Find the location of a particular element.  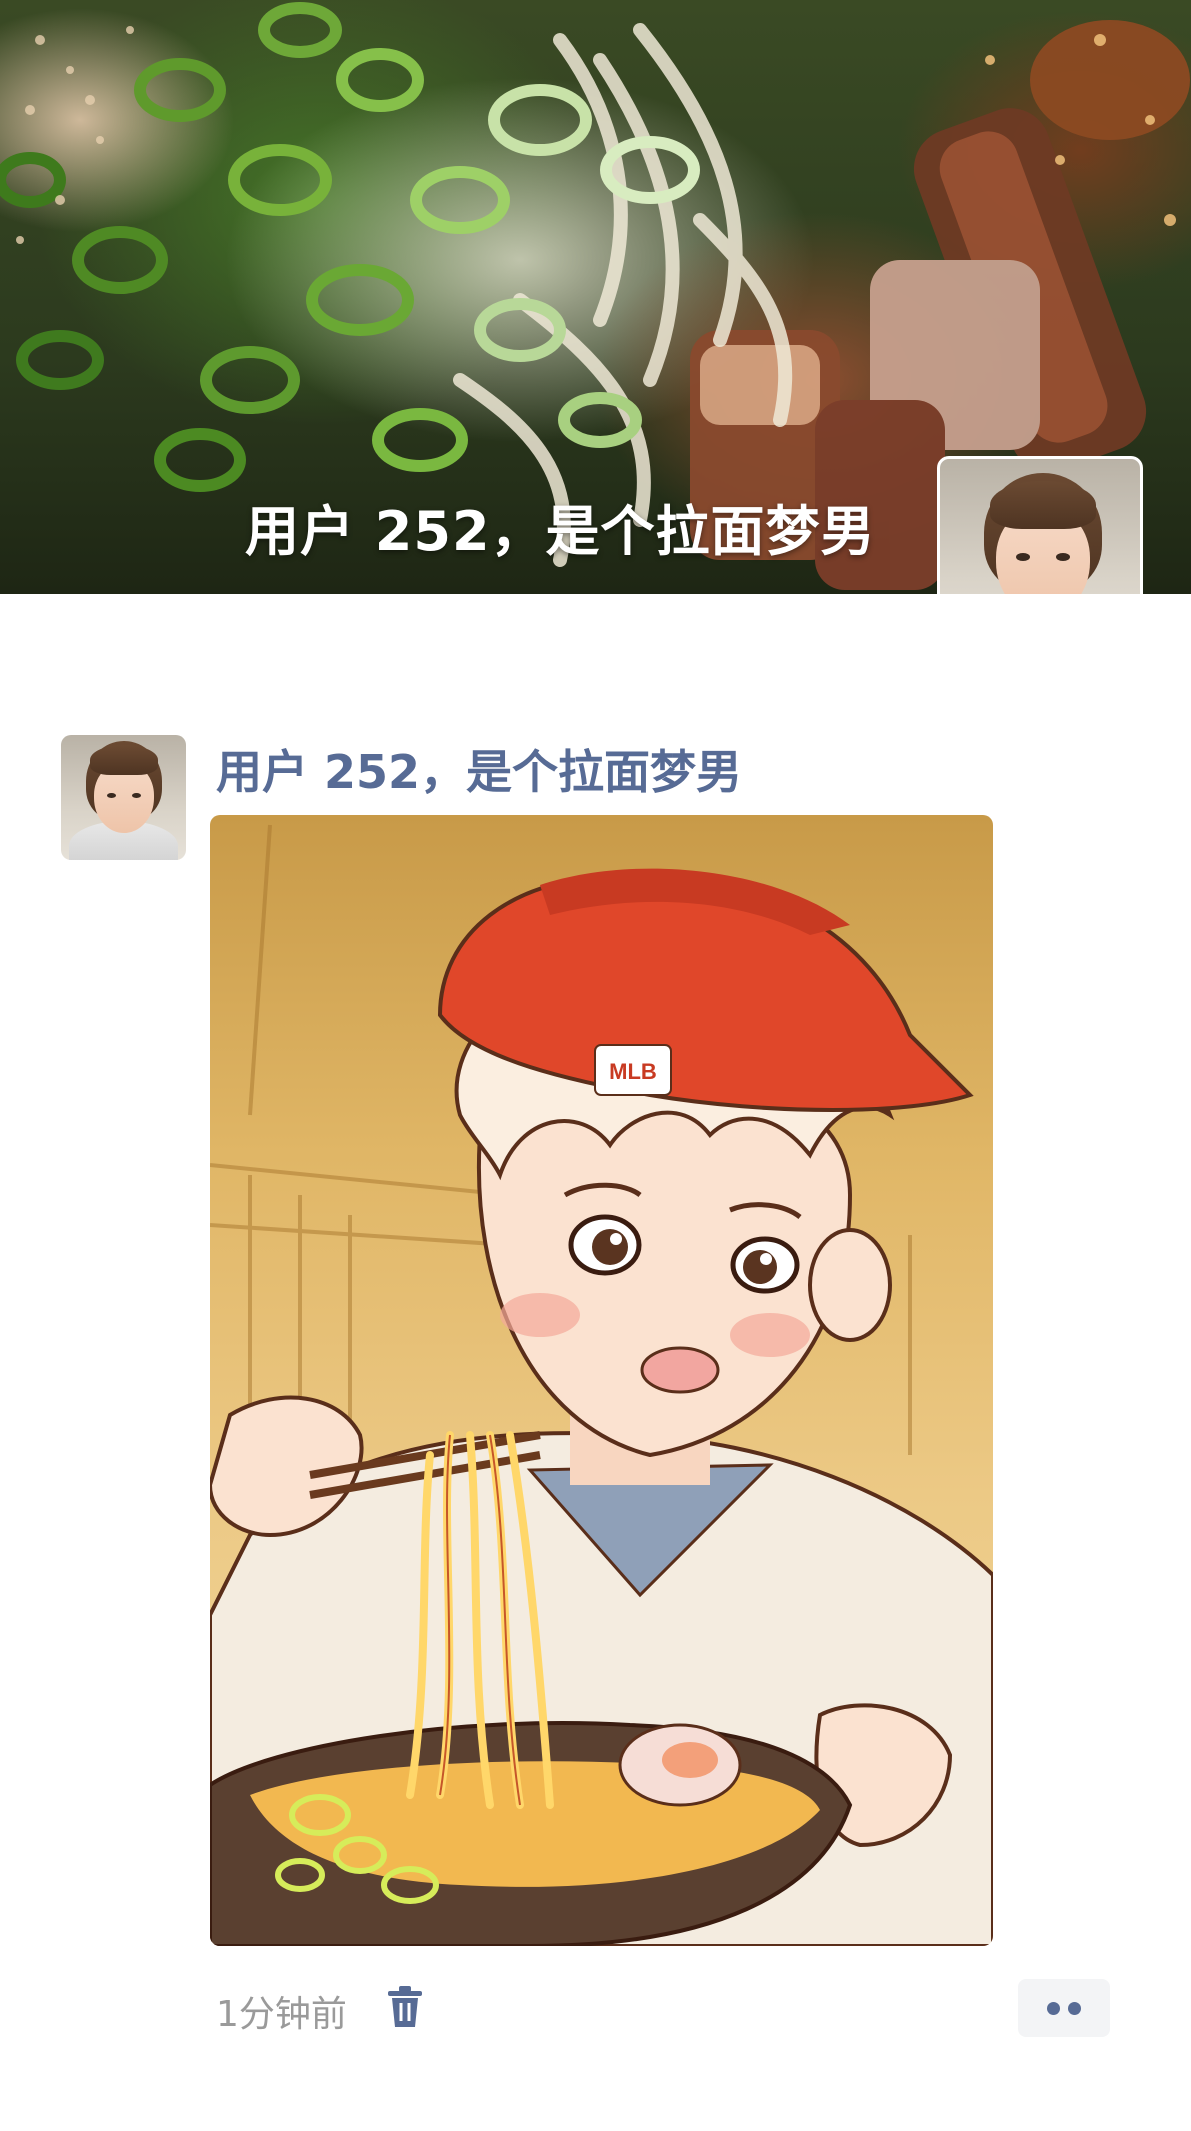

post-author-name: 用户 252，是个拉面梦男 is located at coordinates (479, 769).